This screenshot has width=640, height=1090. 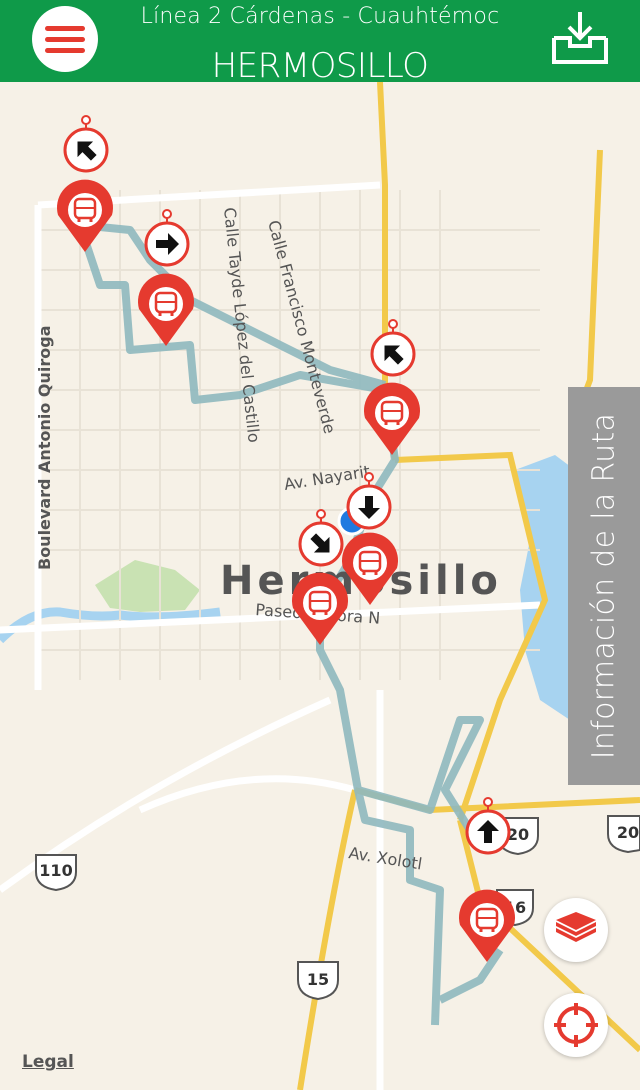 I want to click on highway-shield-20-east: 20, so click(x=623, y=834).